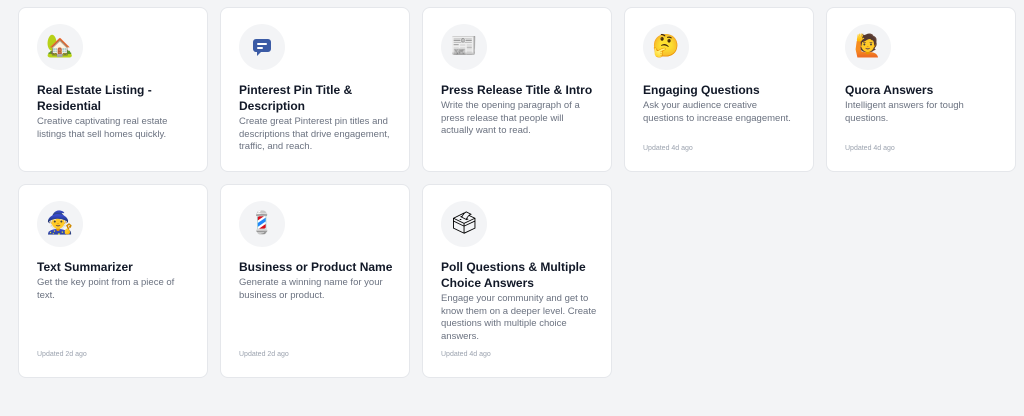 The image size is (1024, 416). Describe the element at coordinates (868, 47) in the screenshot. I see `person-raising-hand-icon: 🙋` at that location.